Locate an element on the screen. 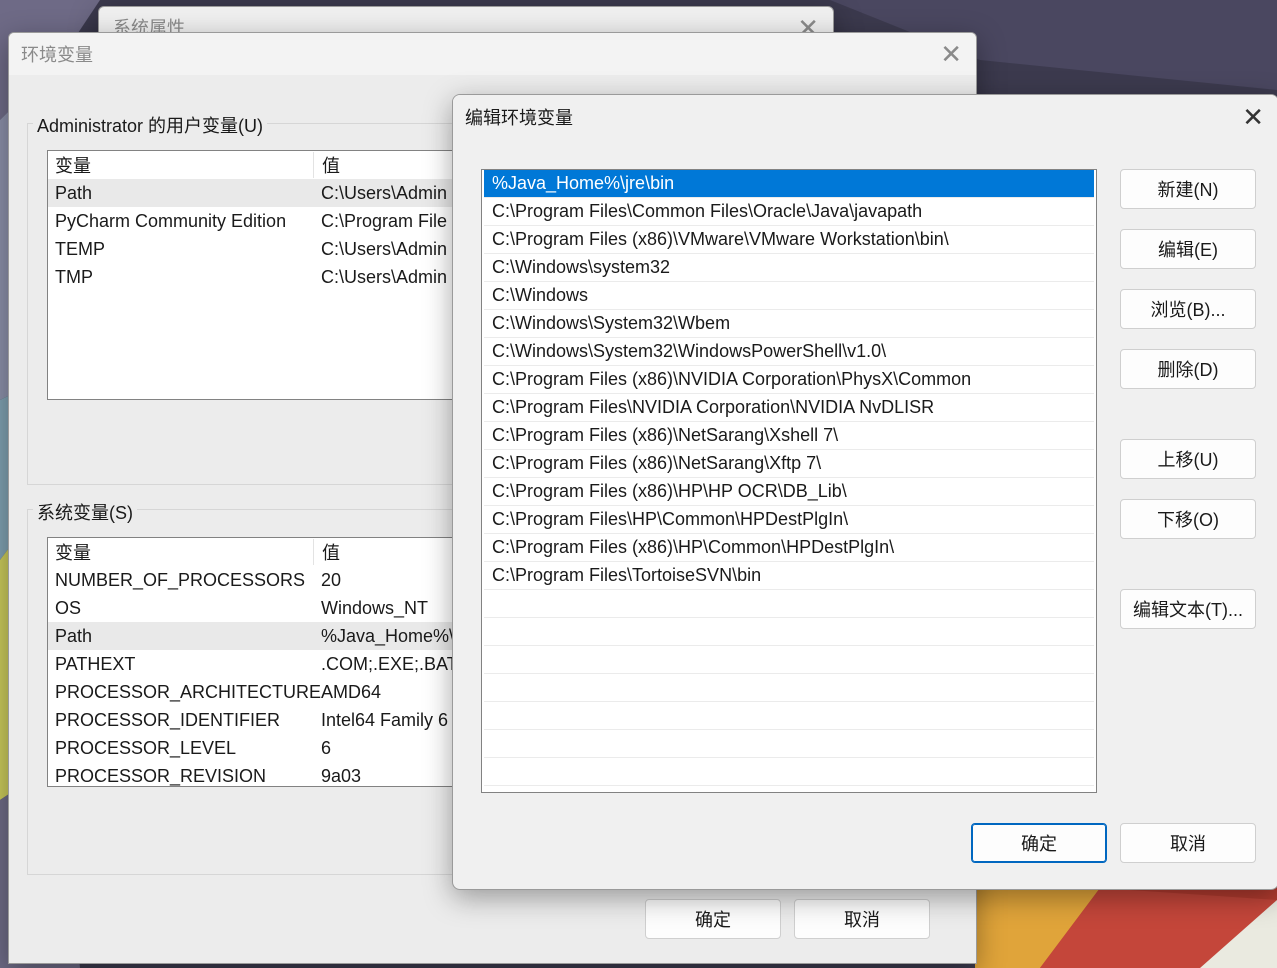 This screenshot has width=1277, height=968. variable-name-cell: PyCharm Community Edition is located at coordinates (171, 220).